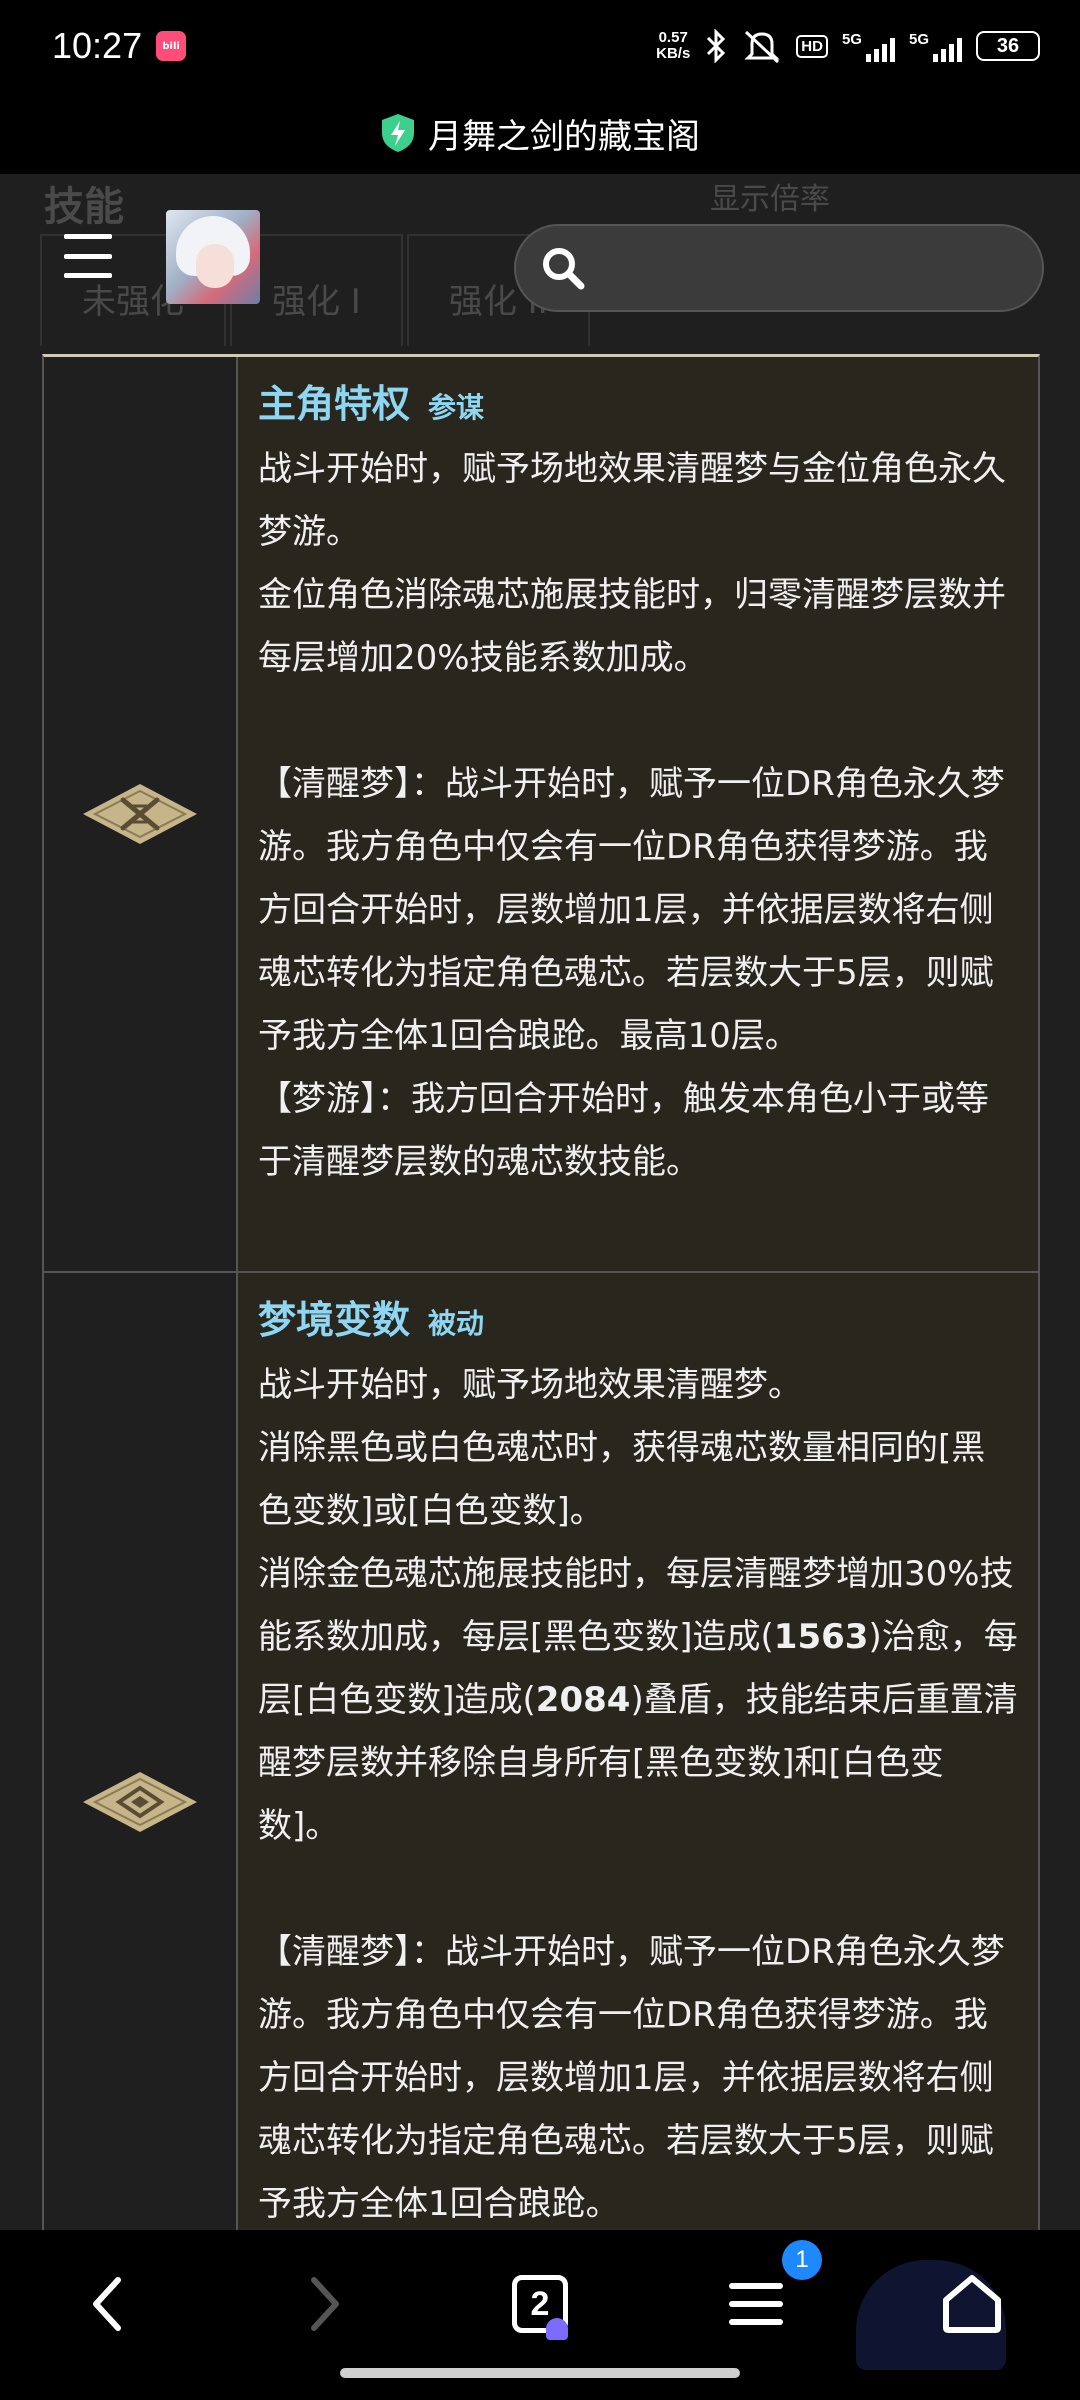 This screenshot has width=1080, height=2400. Describe the element at coordinates (456, 407) in the screenshot. I see `skill-type-tag: 参谋` at that location.